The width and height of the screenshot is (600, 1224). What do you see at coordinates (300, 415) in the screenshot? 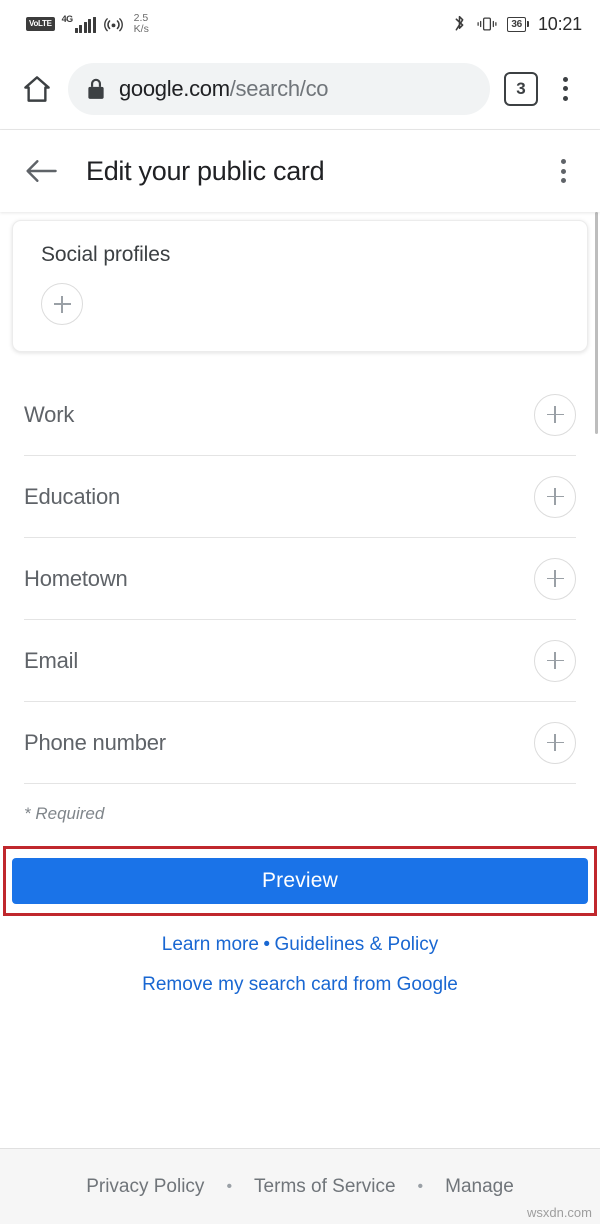
I see `field-row-work: Work` at bounding box center [300, 415].